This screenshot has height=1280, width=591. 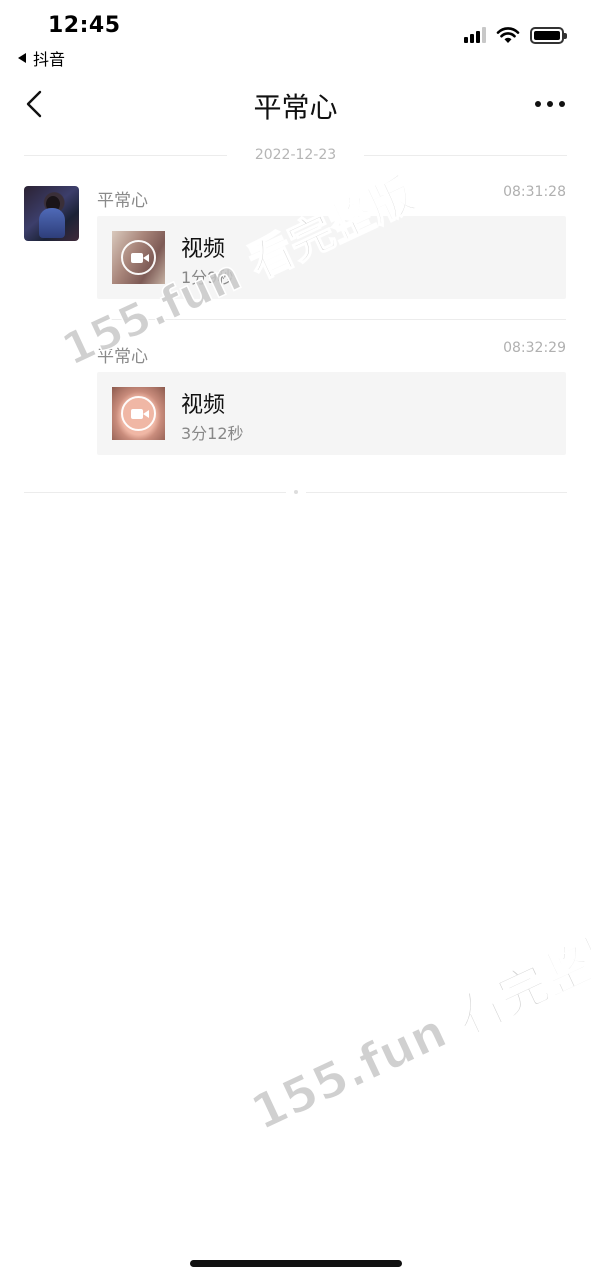 I want to click on status-time: 12:45, so click(x=84, y=25).